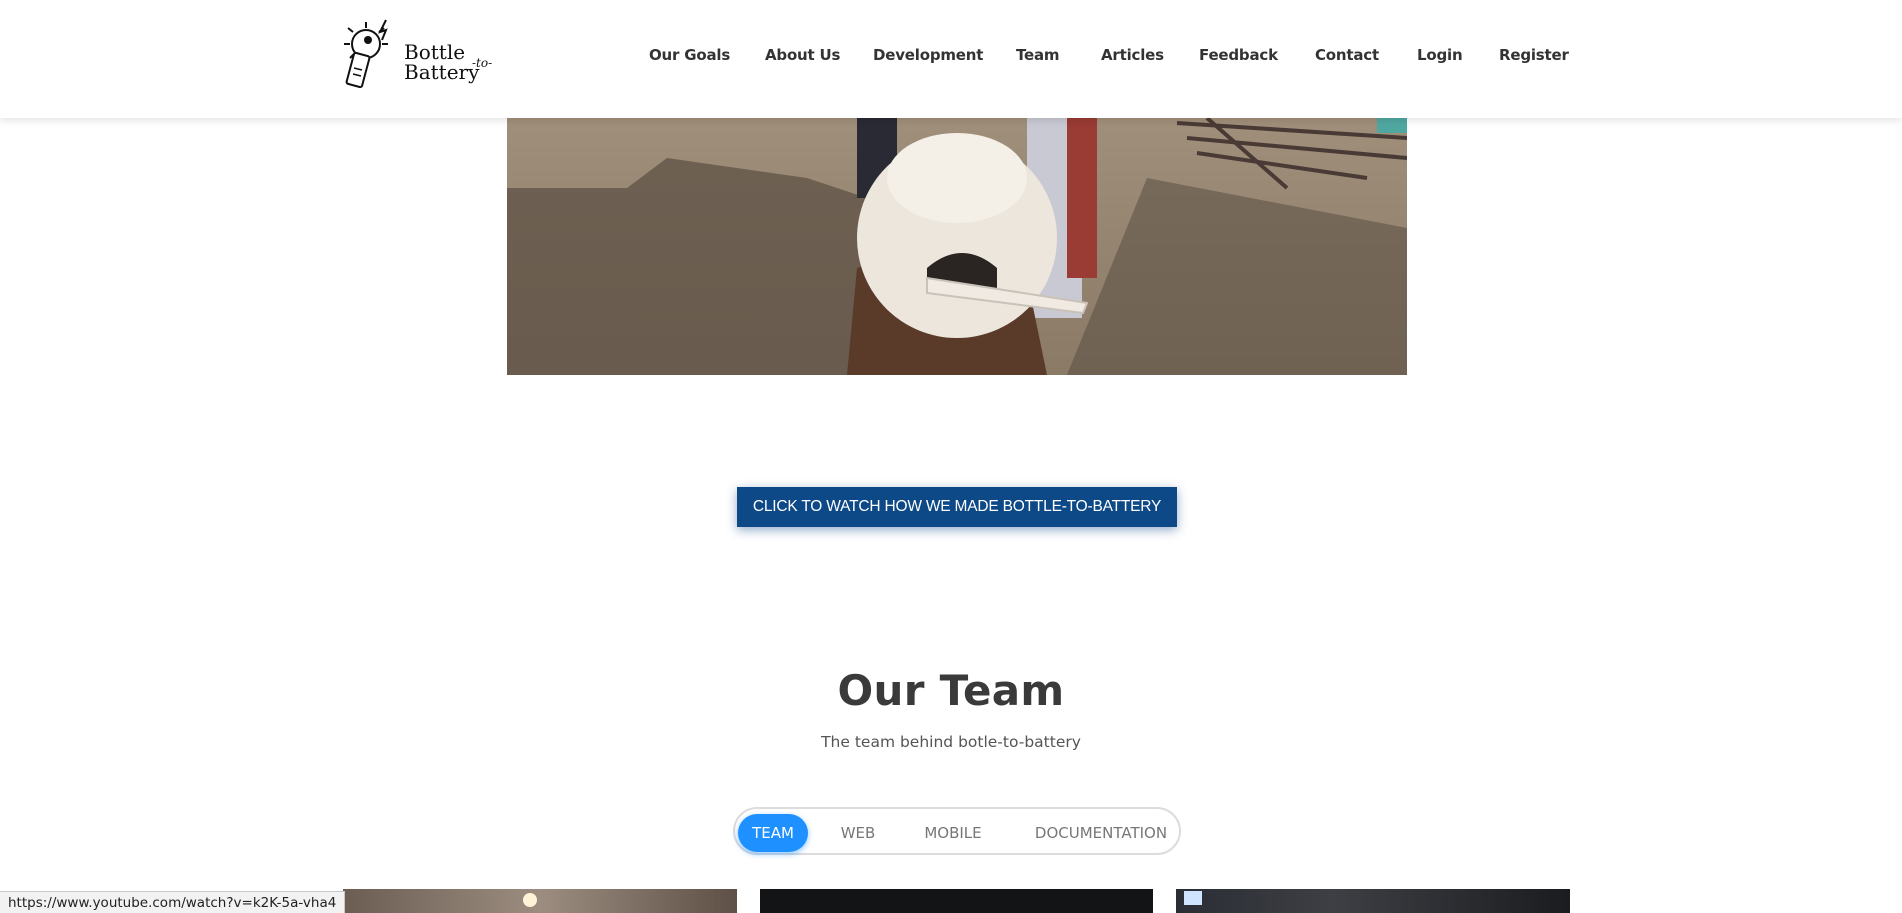 The height and width of the screenshot is (913, 1902). I want to click on brand-logo: Bottle Battery -to-, so click(418, 55).